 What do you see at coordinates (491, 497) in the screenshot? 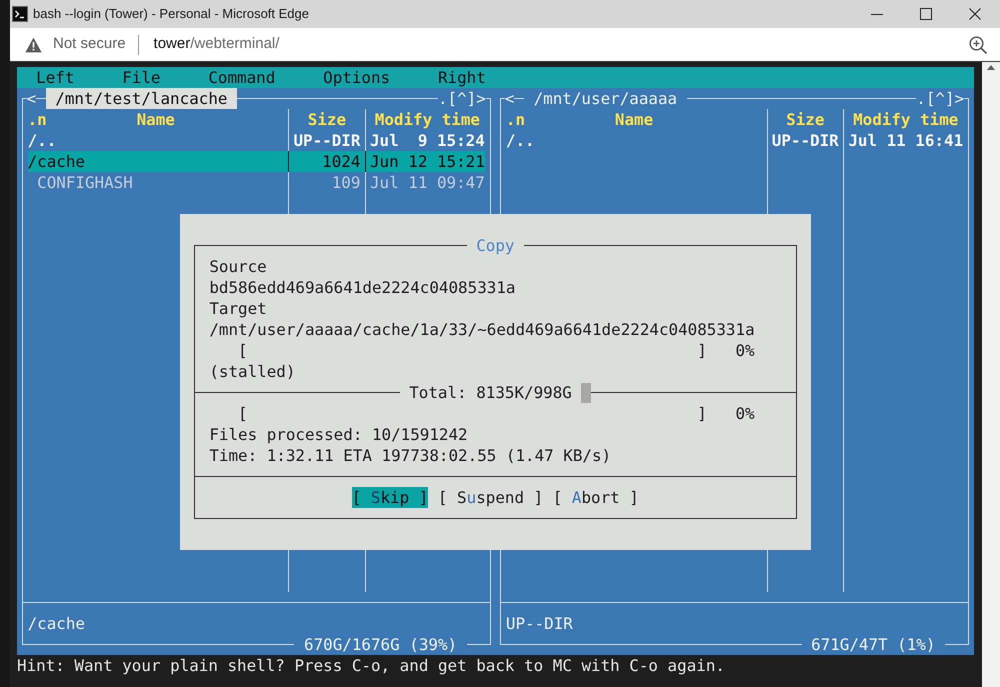
I see `dialog-button: [ Suspend ]` at bounding box center [491, 497].